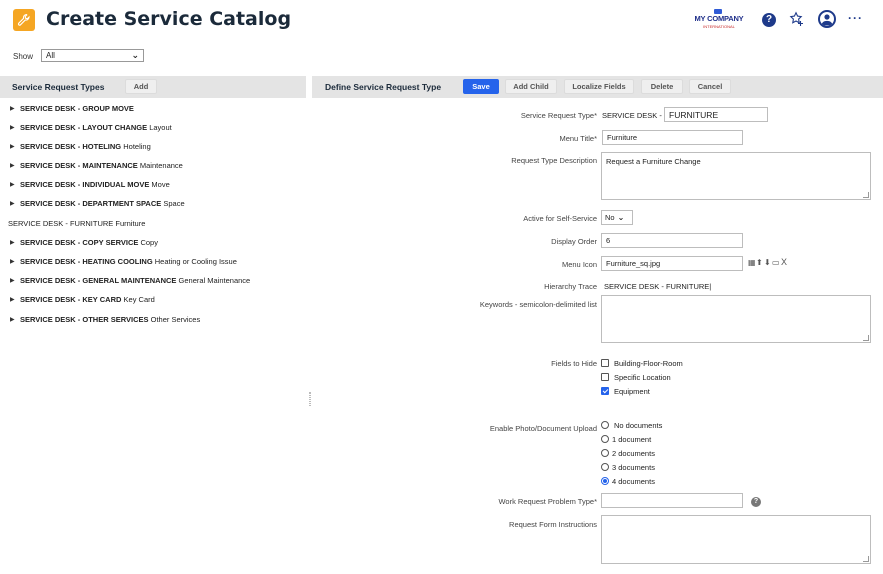  I want to click on upload-two-label: 2 documents, so click(633, 453).